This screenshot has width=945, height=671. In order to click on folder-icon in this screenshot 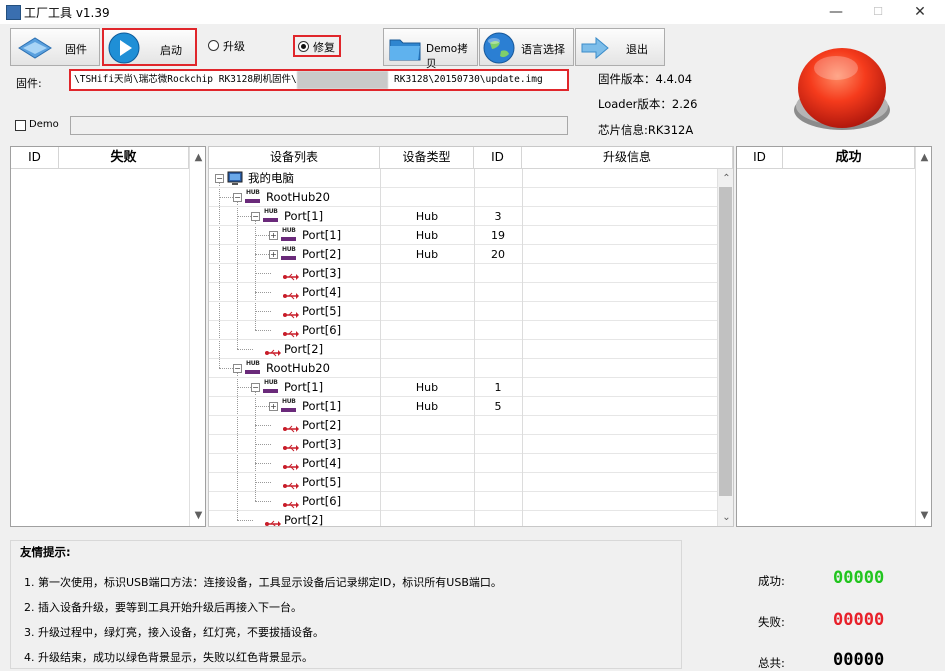, I will do `click(405, 50)`.